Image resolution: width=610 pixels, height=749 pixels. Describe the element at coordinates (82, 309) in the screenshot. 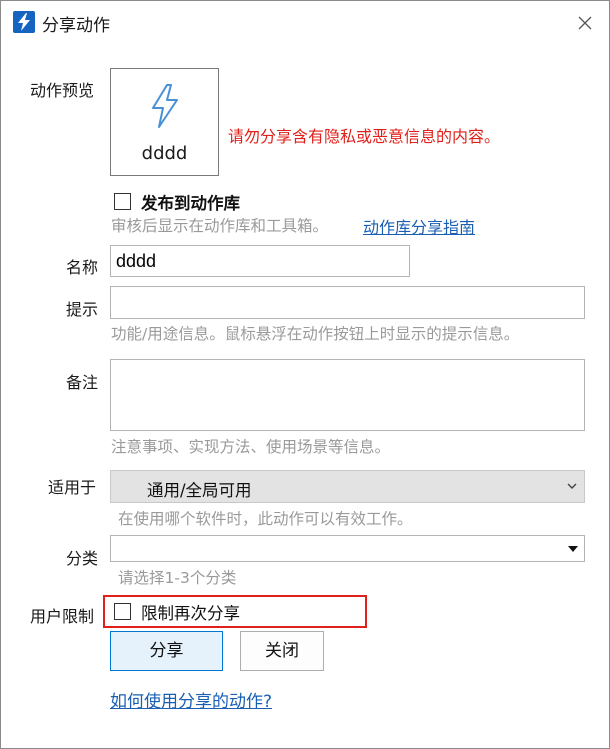

I see `tip-label: 提示` at that location.